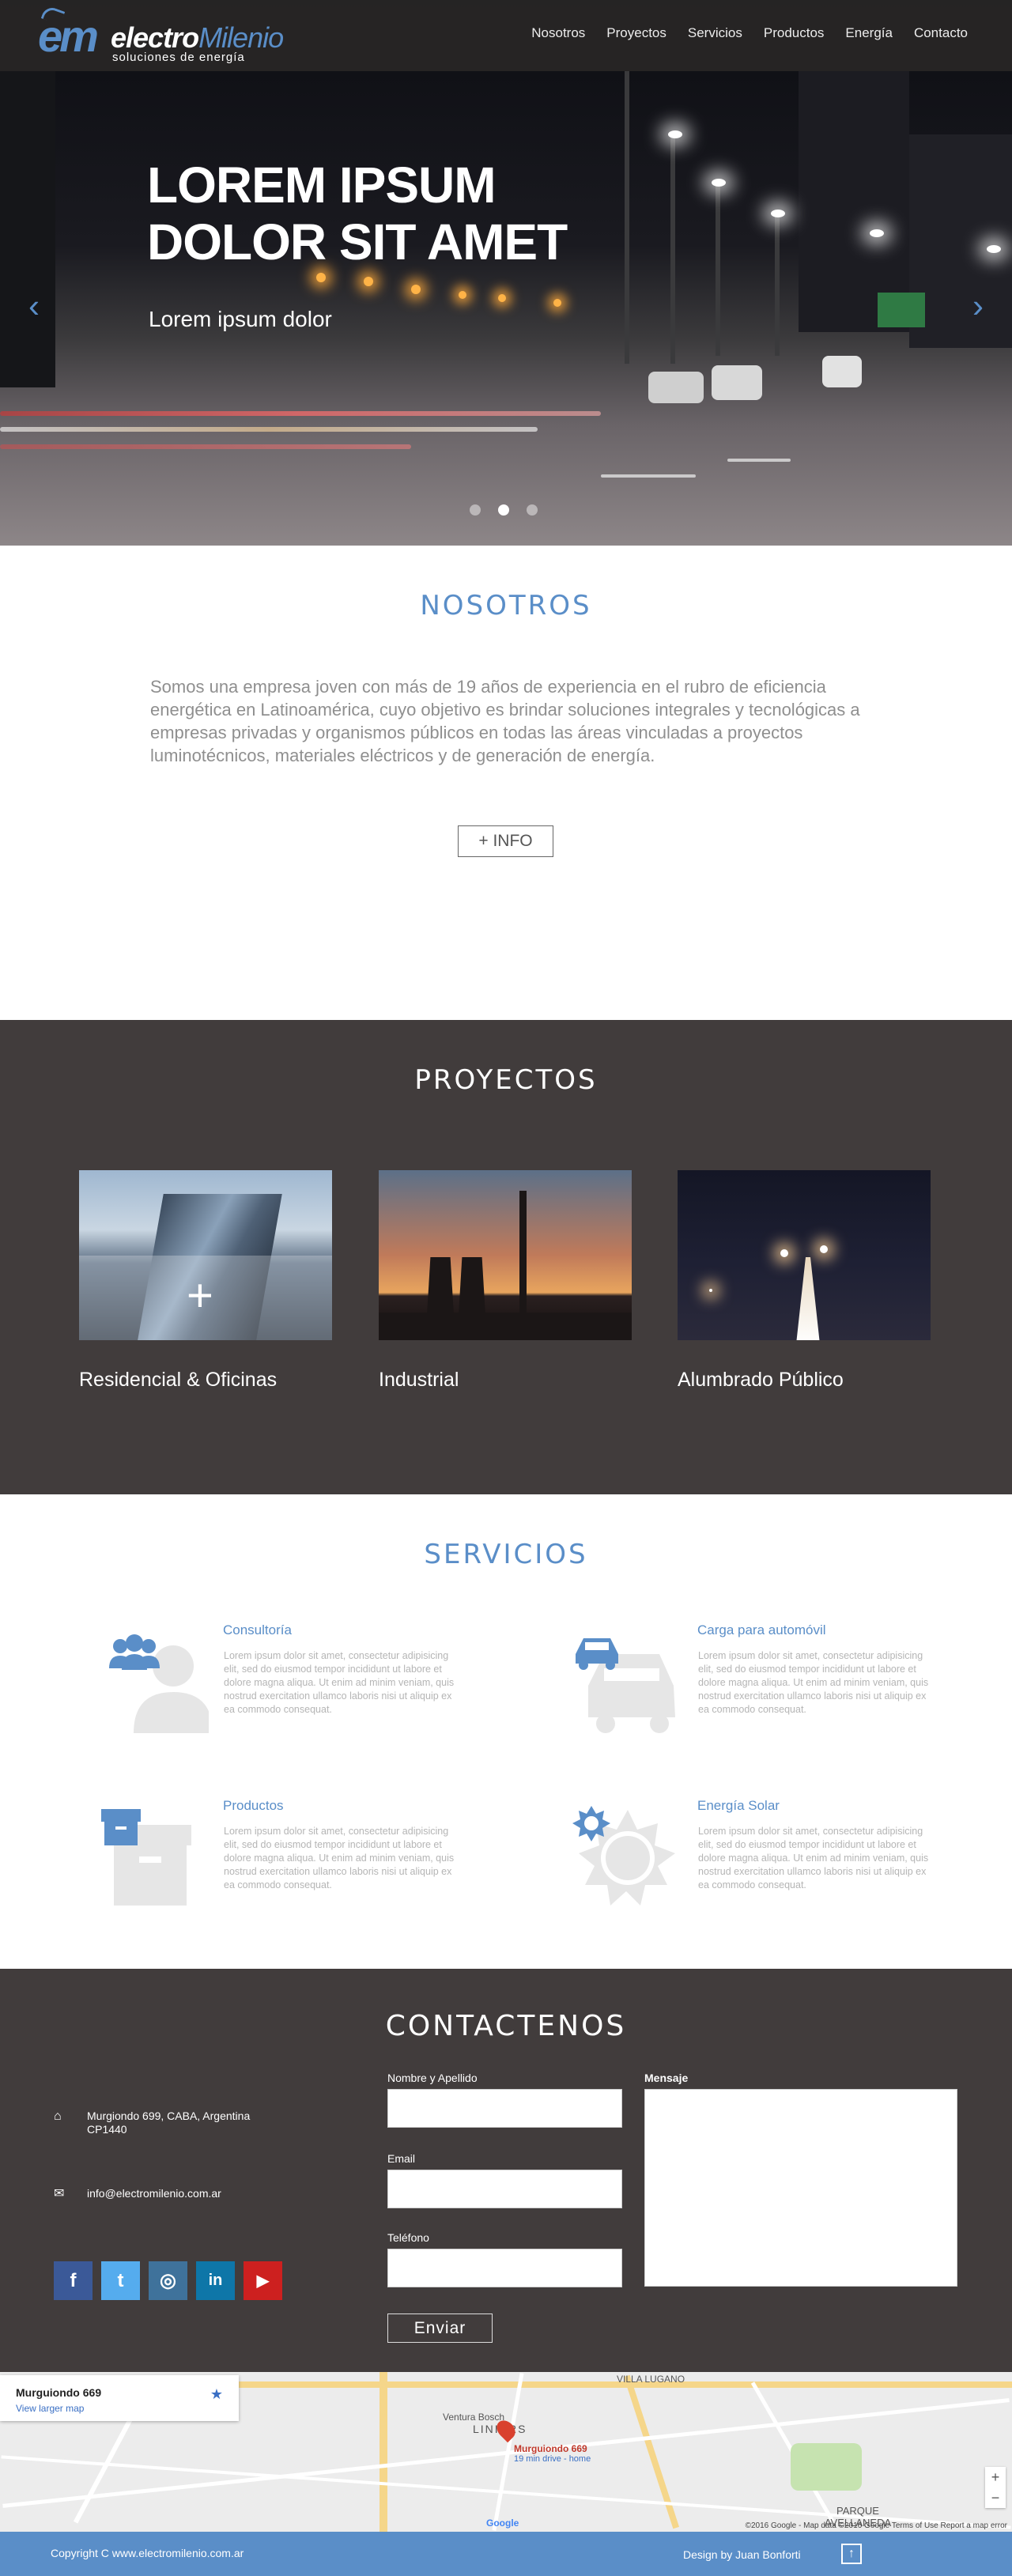 This screenshot has height=2576, width=1012. What do you see at coordinates (58, 2116) in the screenshot?
I see `home-icon: ⌂` at bounding box center [58, 2116].